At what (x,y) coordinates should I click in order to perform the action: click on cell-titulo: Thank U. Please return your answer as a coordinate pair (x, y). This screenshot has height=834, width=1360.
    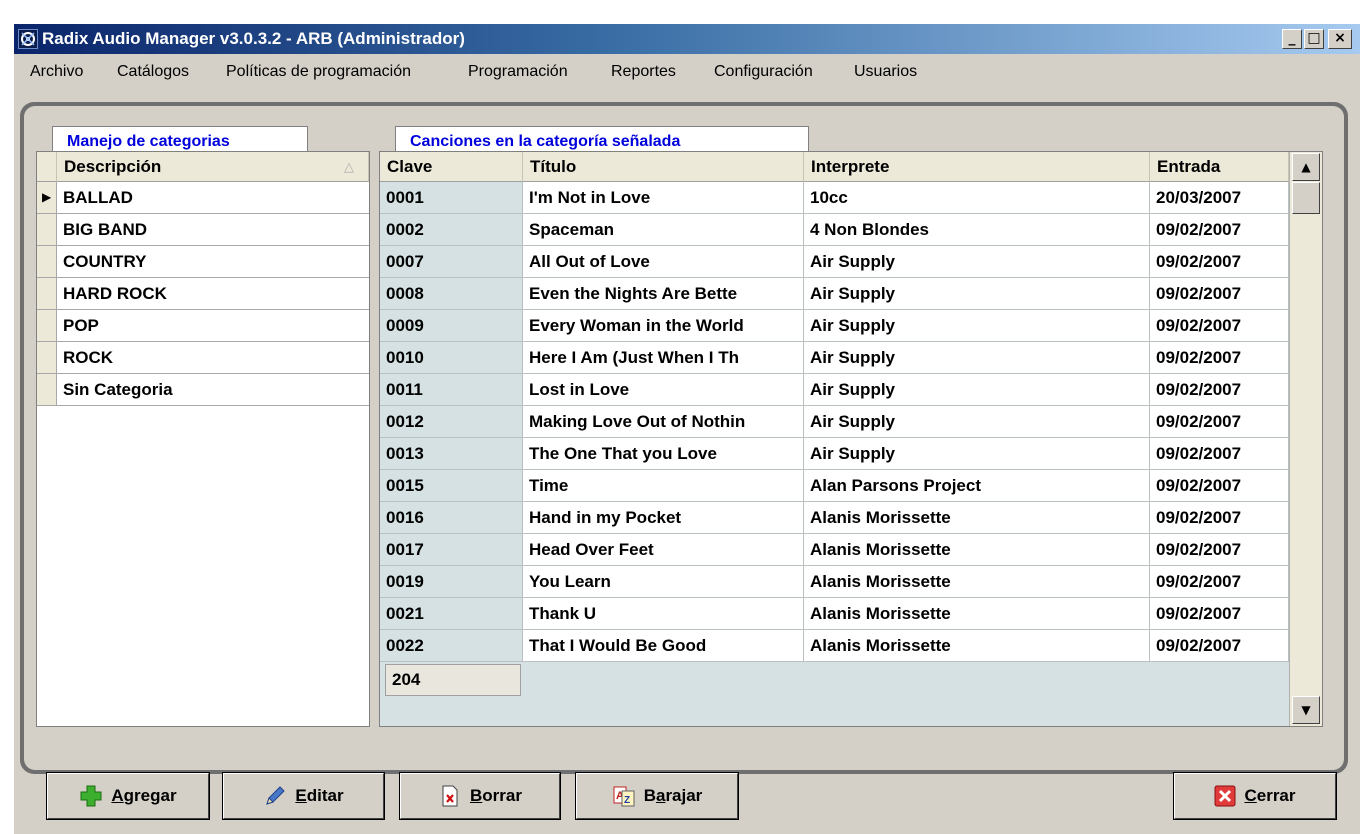
    Looking at the image, I should click on (663, 614).